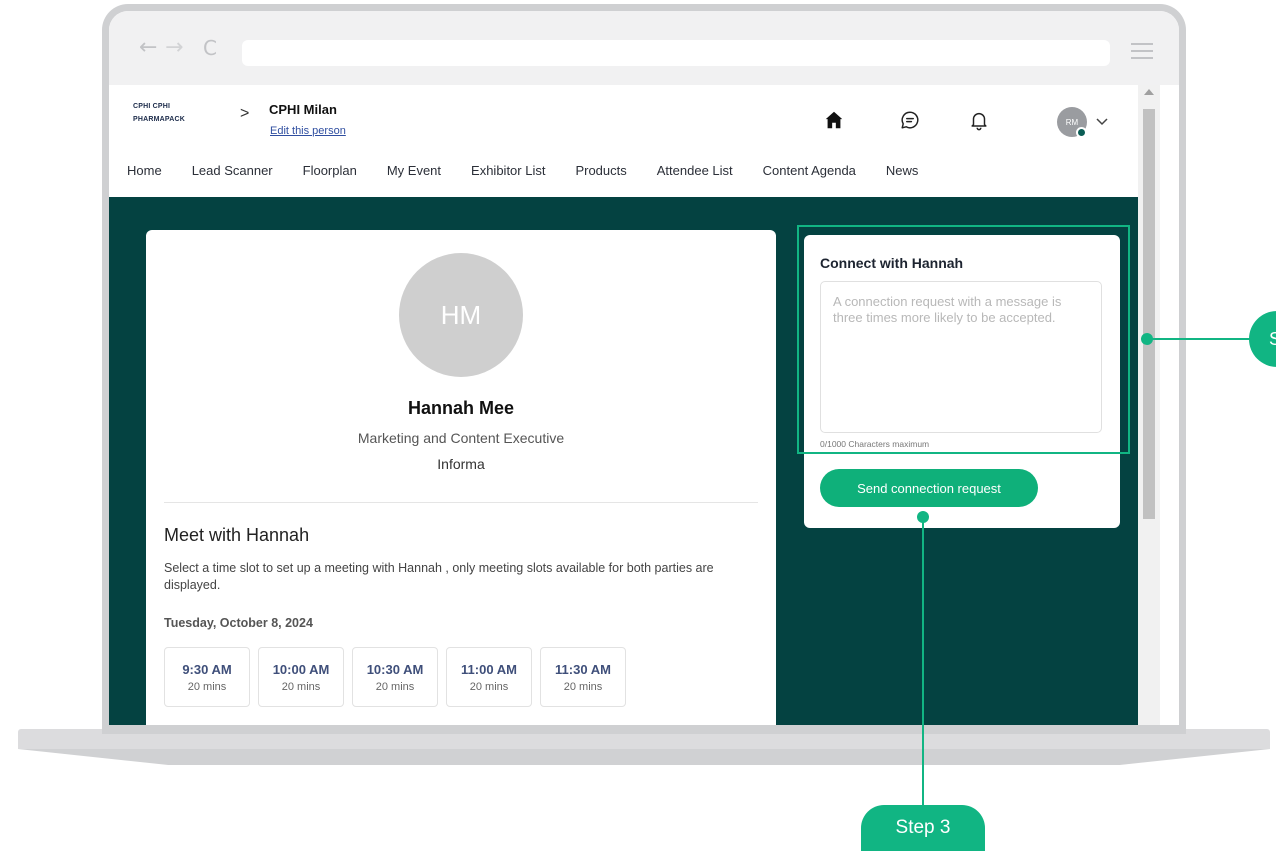  What do you see at coordinates (695, 170) in the screenshot?
I see `nav-item-attendee-list: Attendee List` at bounding box center [695, 170].